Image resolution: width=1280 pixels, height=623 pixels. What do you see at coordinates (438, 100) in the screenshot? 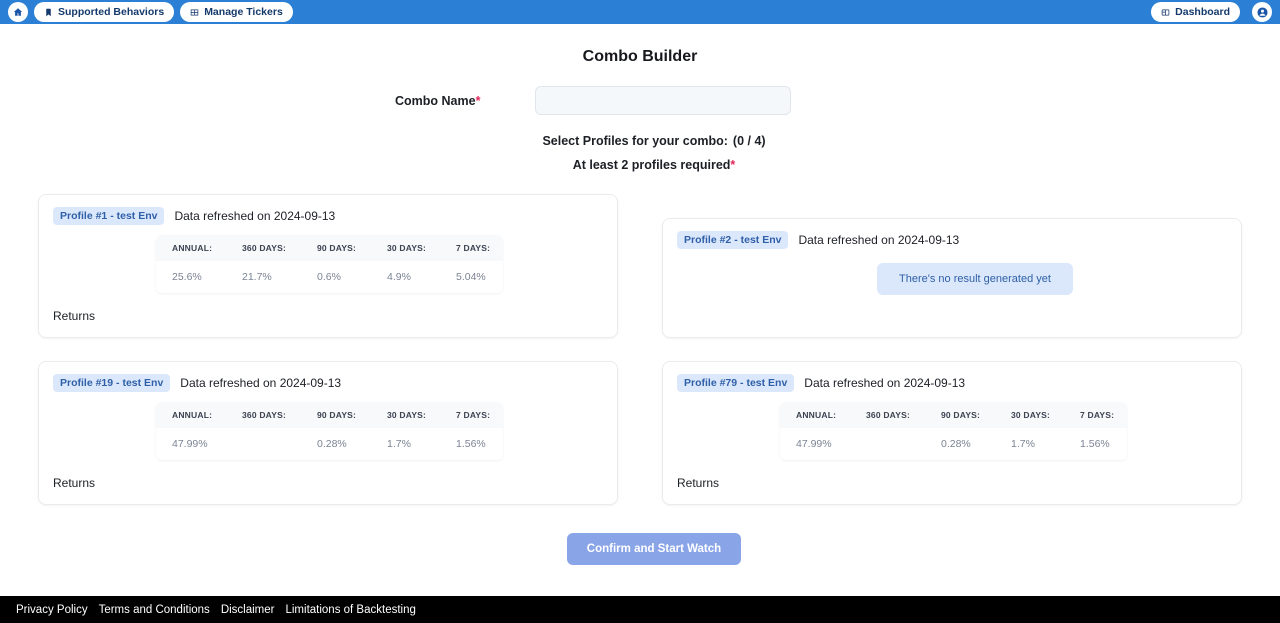
I see `combo-name-label: Combo Name*` at bounding box center [438, 100].